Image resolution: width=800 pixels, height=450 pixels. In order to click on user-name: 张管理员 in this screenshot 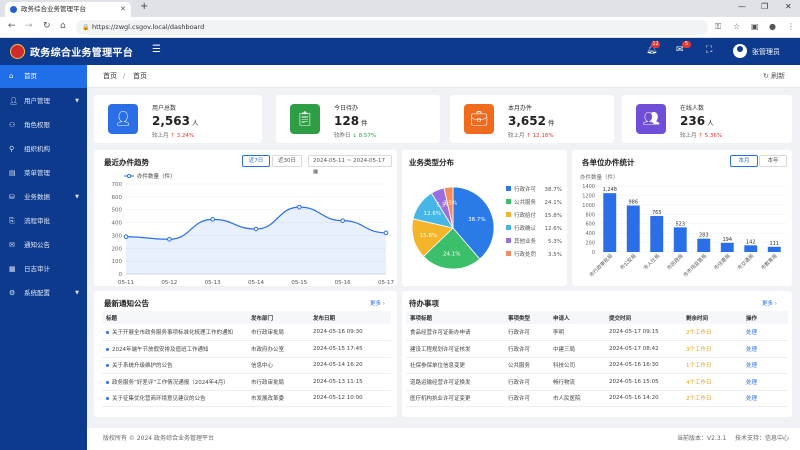, I will do `click(766, 52)`.